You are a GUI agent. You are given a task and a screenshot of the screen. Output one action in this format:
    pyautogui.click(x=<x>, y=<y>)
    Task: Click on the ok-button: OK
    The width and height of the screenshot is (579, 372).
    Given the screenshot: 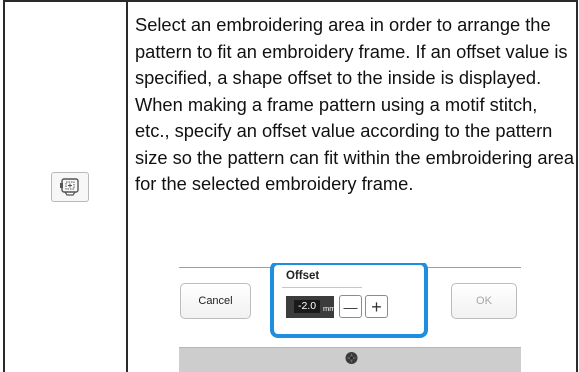 What is the action you would take?
    pyautogui.click(x=484, y=301)
    